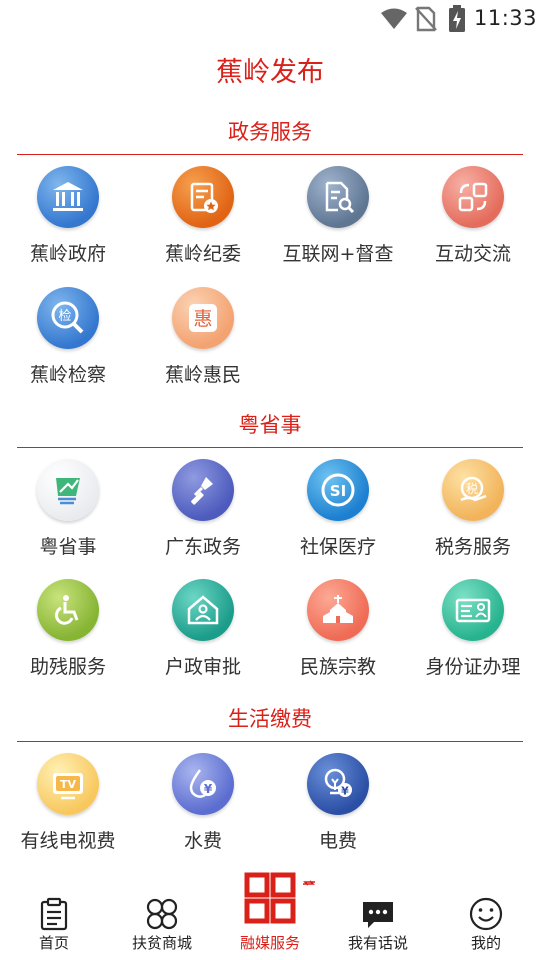 The height and width of the screenshot is (960, 540). What do you see at coordinates (338, 197) in the screenshot?
I see `document-search-icon` at bounding box center [338, 197].